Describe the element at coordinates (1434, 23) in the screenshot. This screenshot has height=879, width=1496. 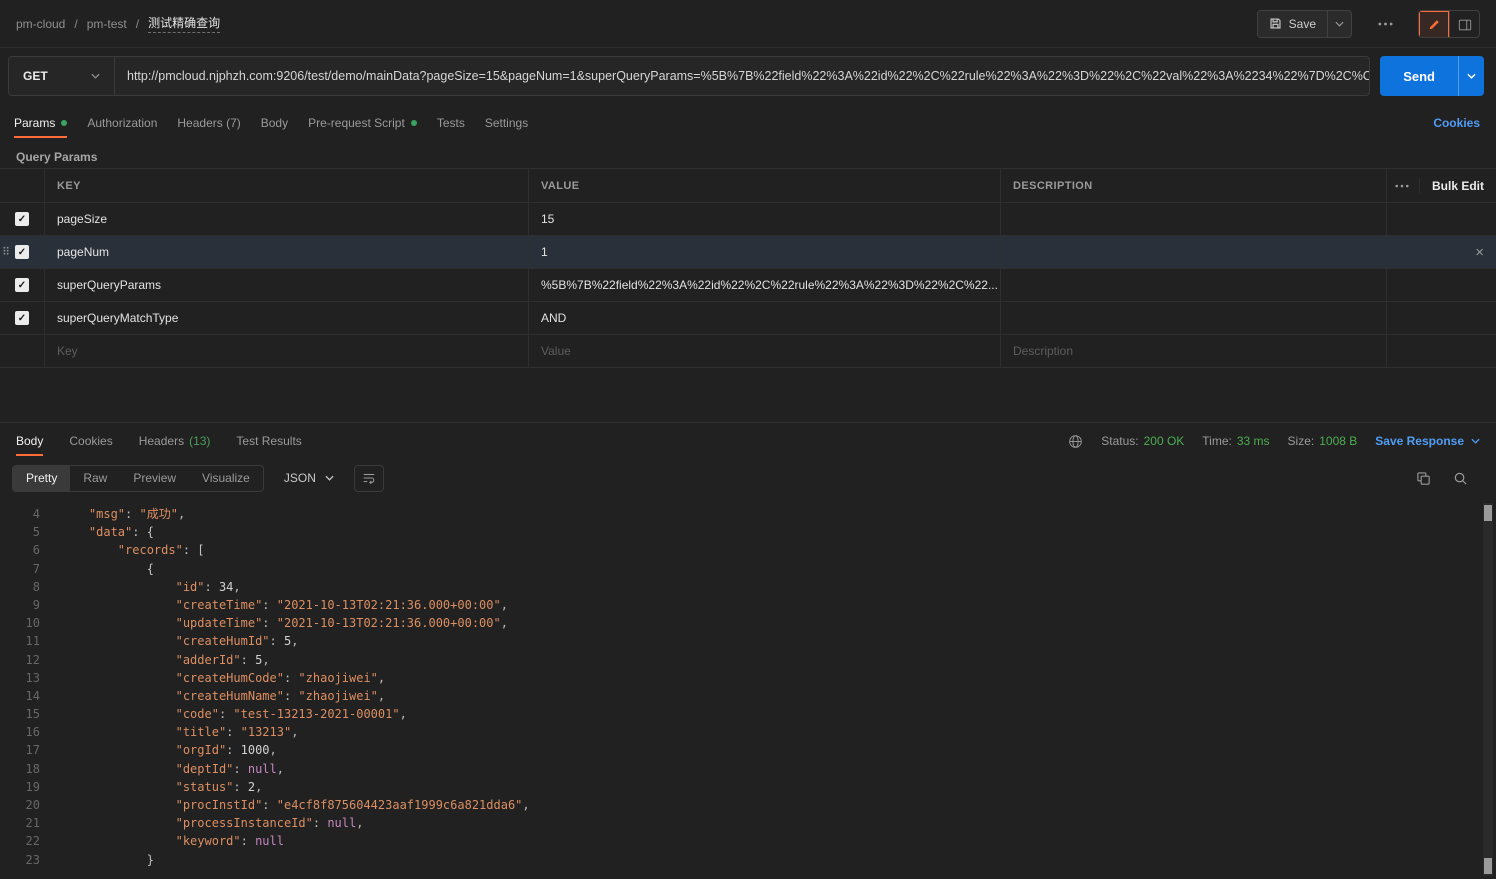
I see `edit-request-button` at that location.